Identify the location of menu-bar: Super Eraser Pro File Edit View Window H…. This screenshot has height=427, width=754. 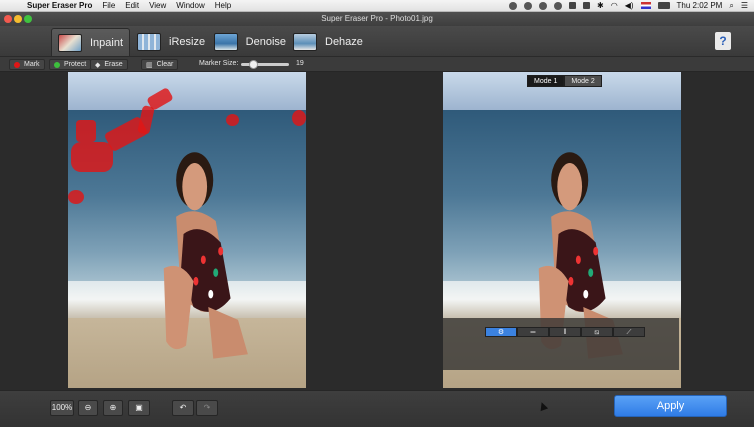
(377, 6).